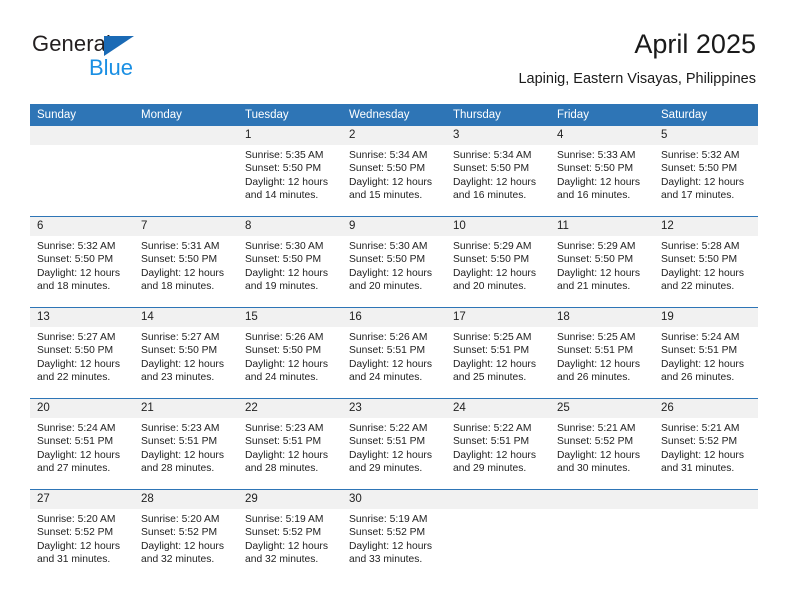  Describe the element at coordinates (82, 226) in the screenshot. I see `day-number: 6` at that location.